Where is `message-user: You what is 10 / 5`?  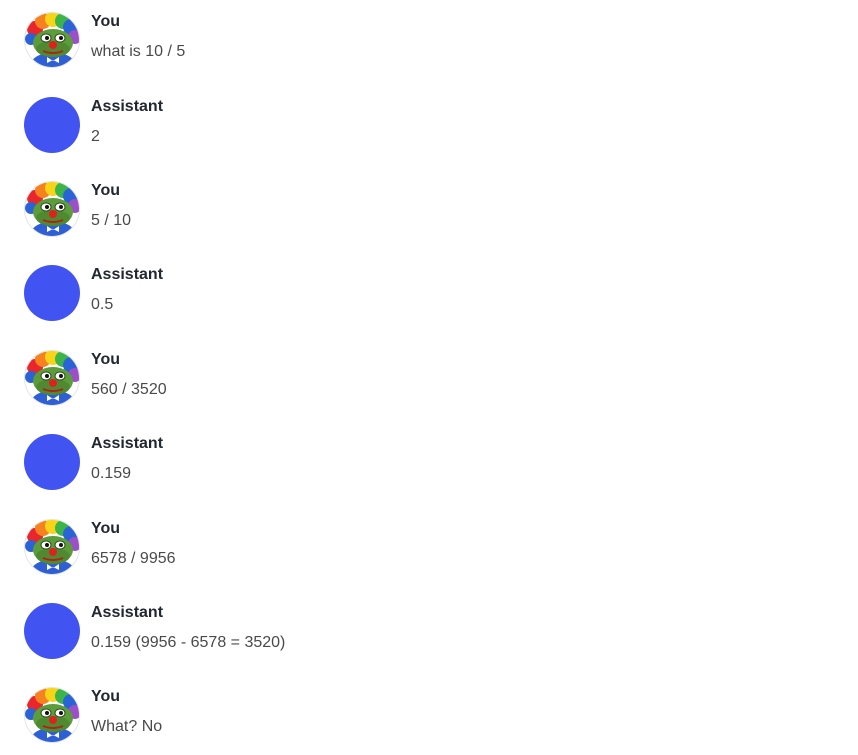
message-user: You what is 10 / 5 is located at coordinates (424, 47).